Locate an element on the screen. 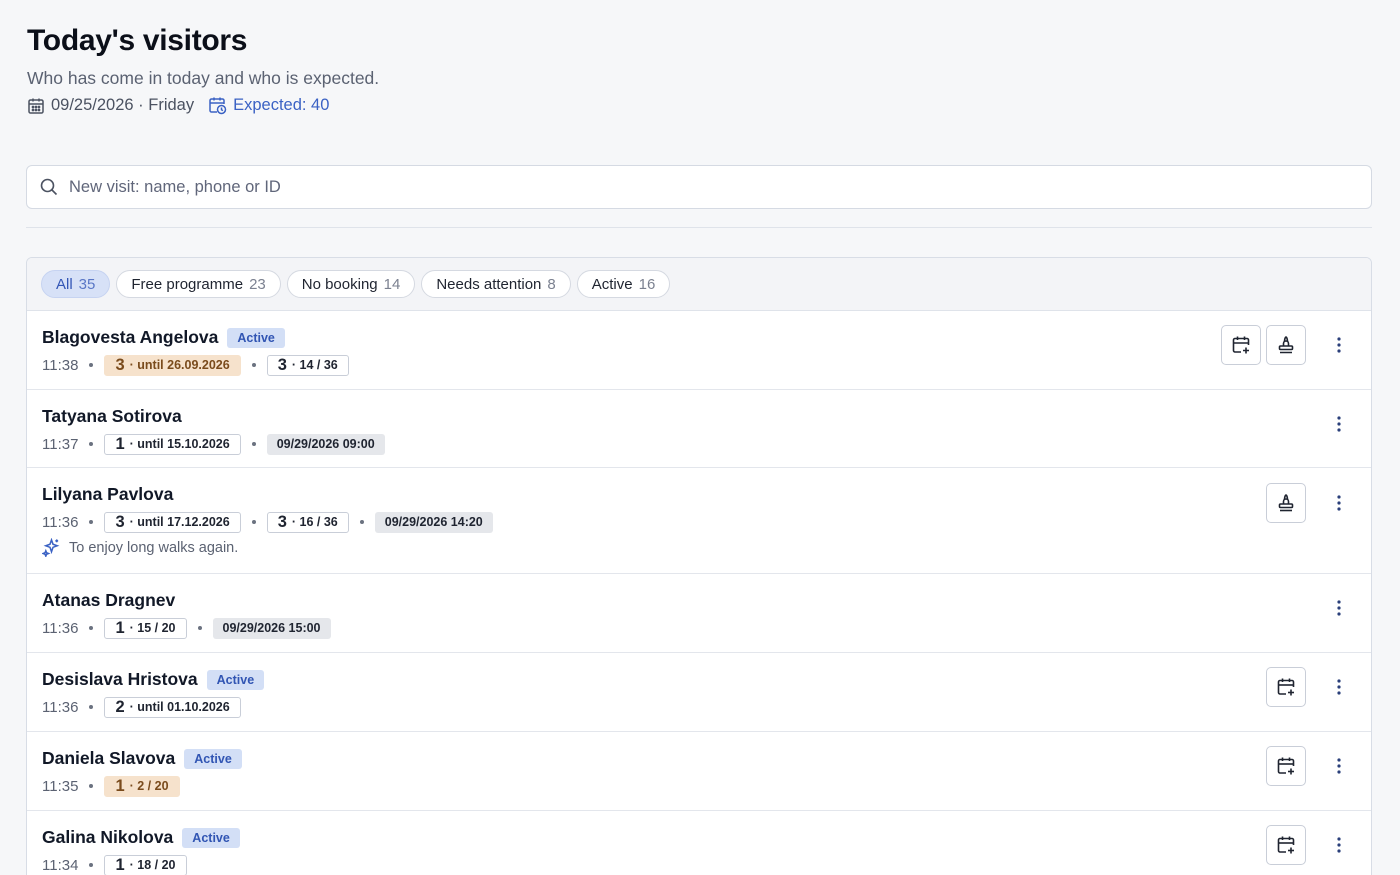  membership-pass: 1 · 18 / 20 is located at coordinates (145, 864).